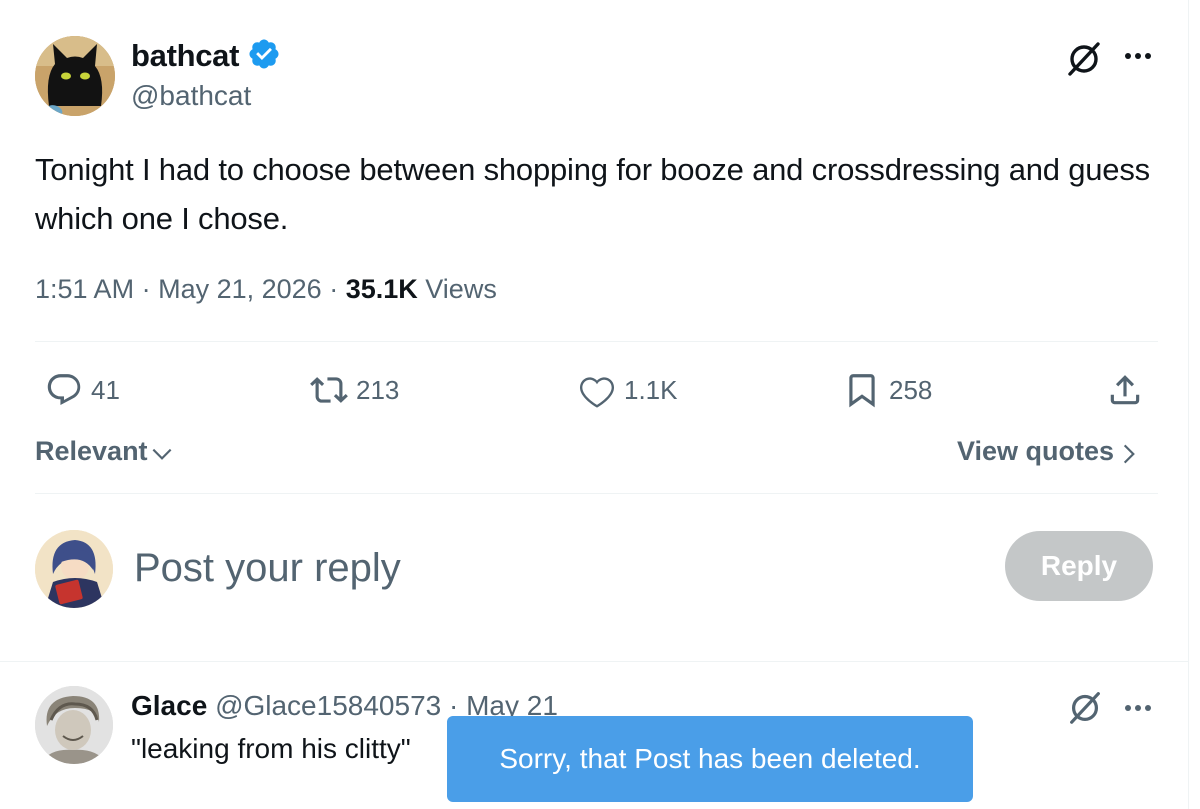 This screenshot has height=809, width=1200. Describe the element at coordinates (191, 96) in the screenshot. I see `author-handle: @bathcat` at that location.